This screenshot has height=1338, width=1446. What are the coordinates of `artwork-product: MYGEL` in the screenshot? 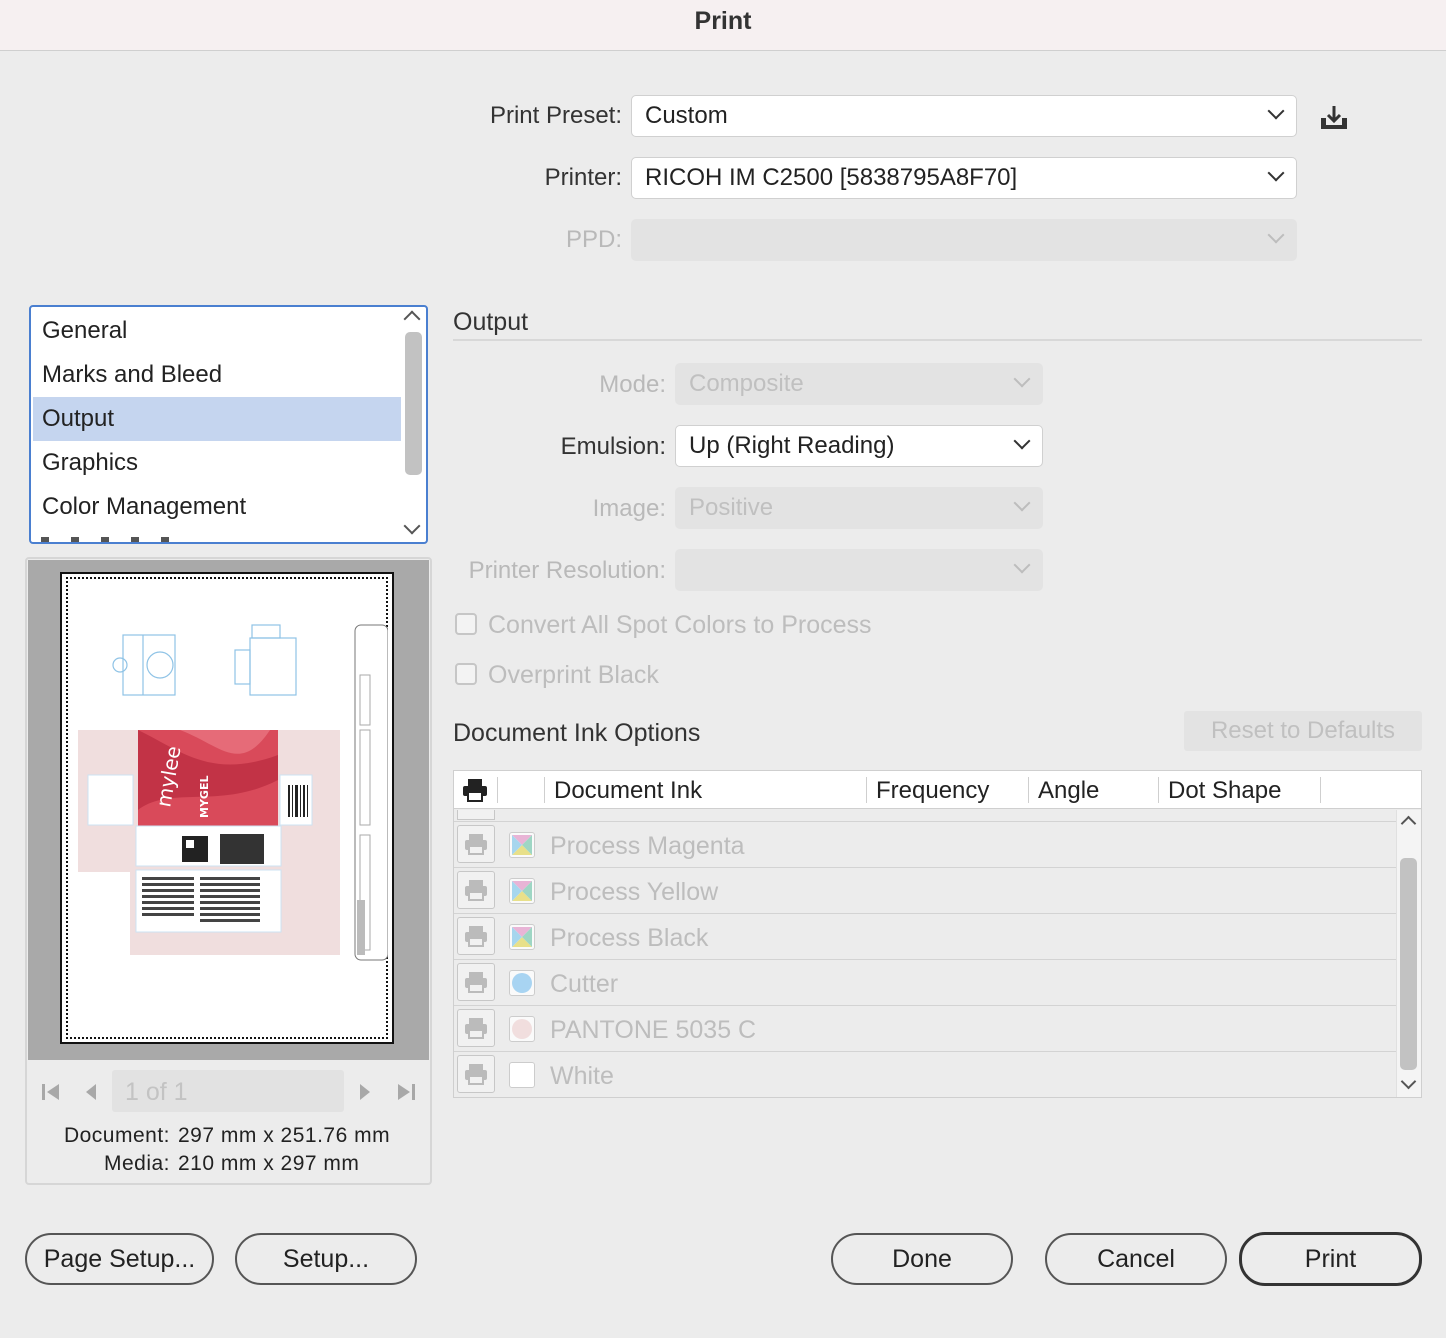 It's located at (204, 797).